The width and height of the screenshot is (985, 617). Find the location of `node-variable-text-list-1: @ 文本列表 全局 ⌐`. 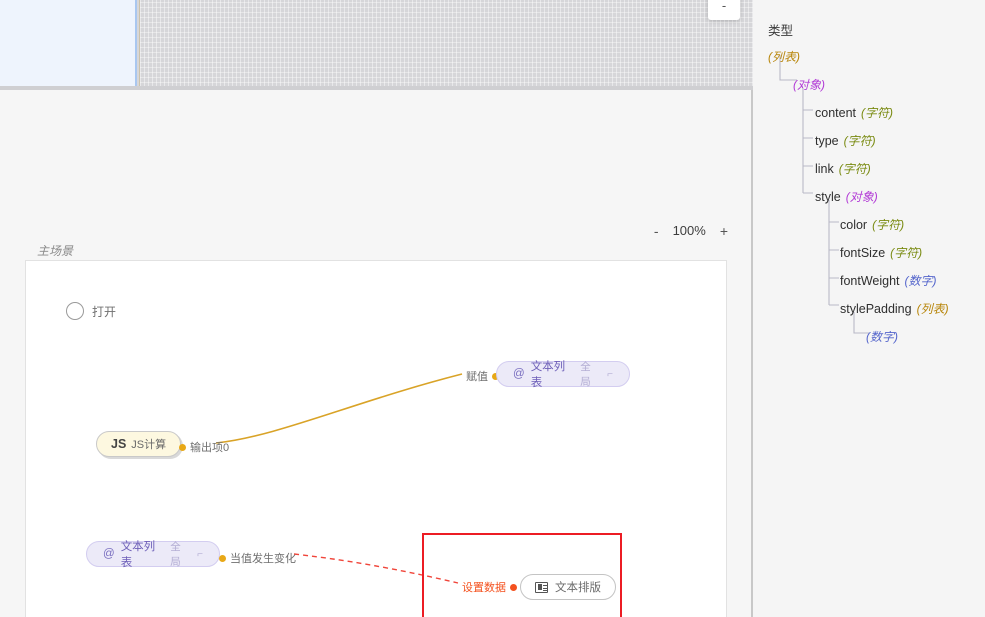

node-variable-text-list-1: @ 文本列表 全局 ⌐ is located at coordinates (563, 375).